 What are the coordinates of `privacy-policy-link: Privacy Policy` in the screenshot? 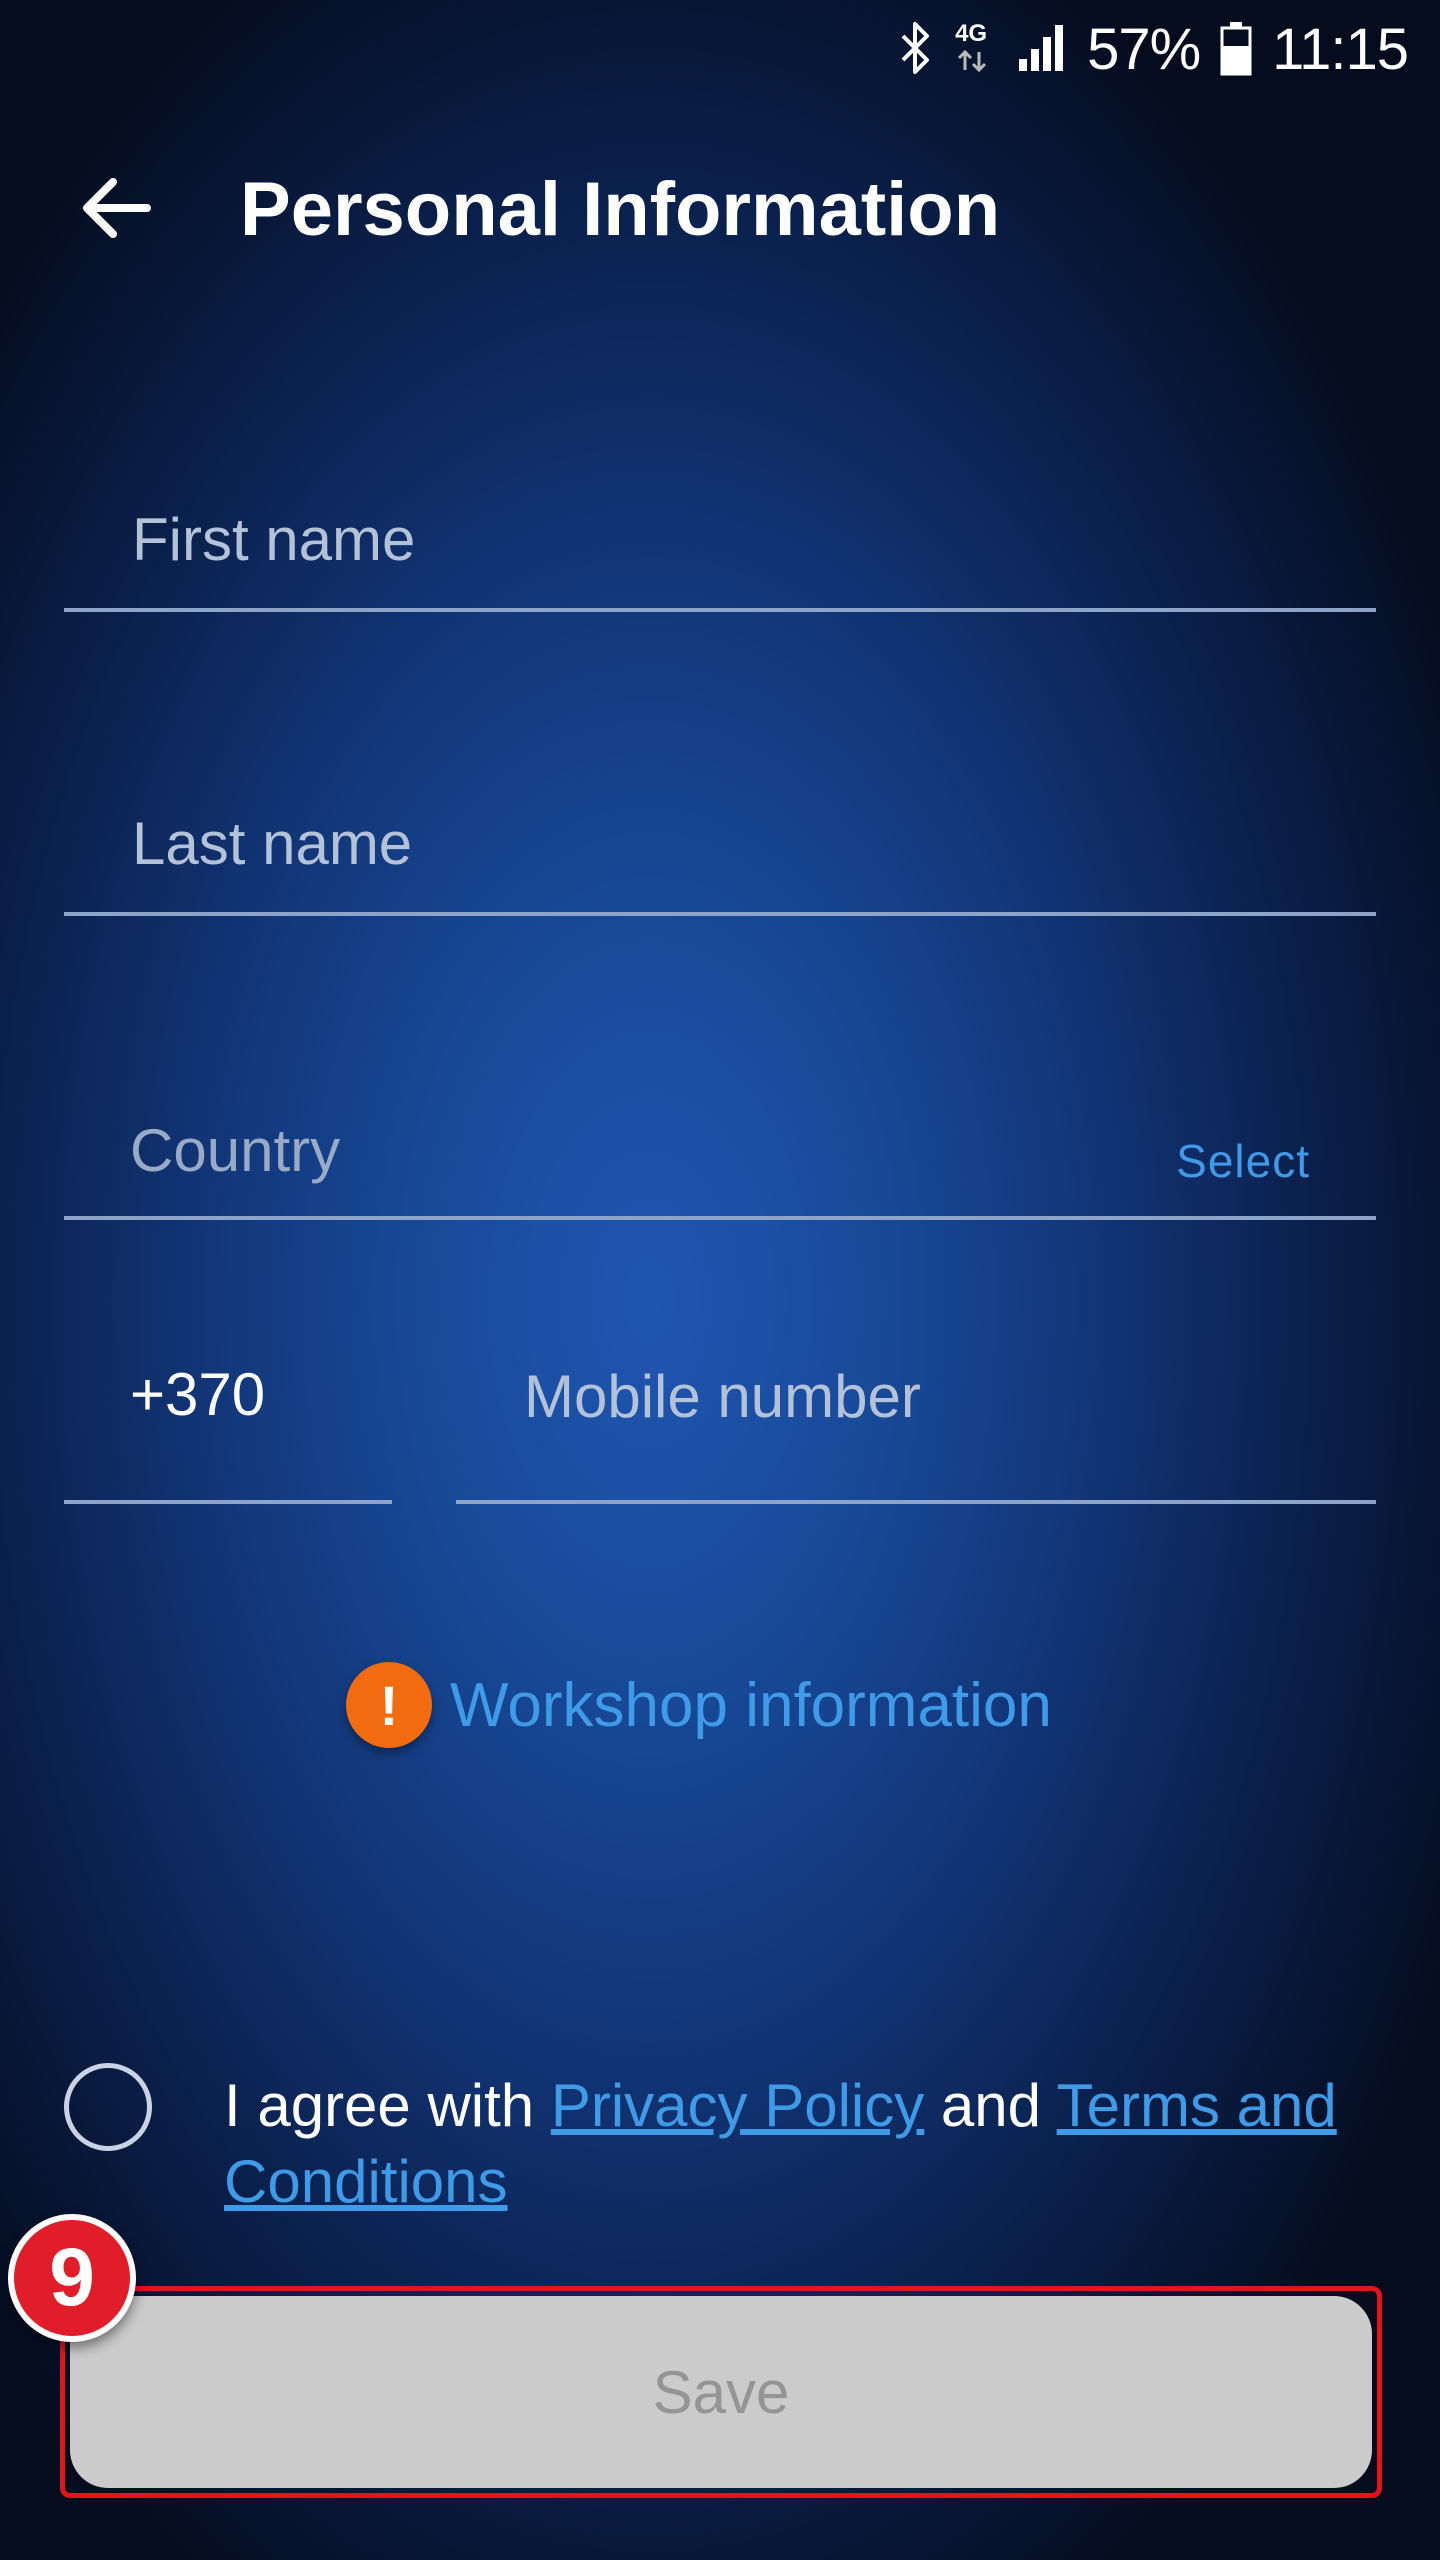 It's located at (737, 2105).